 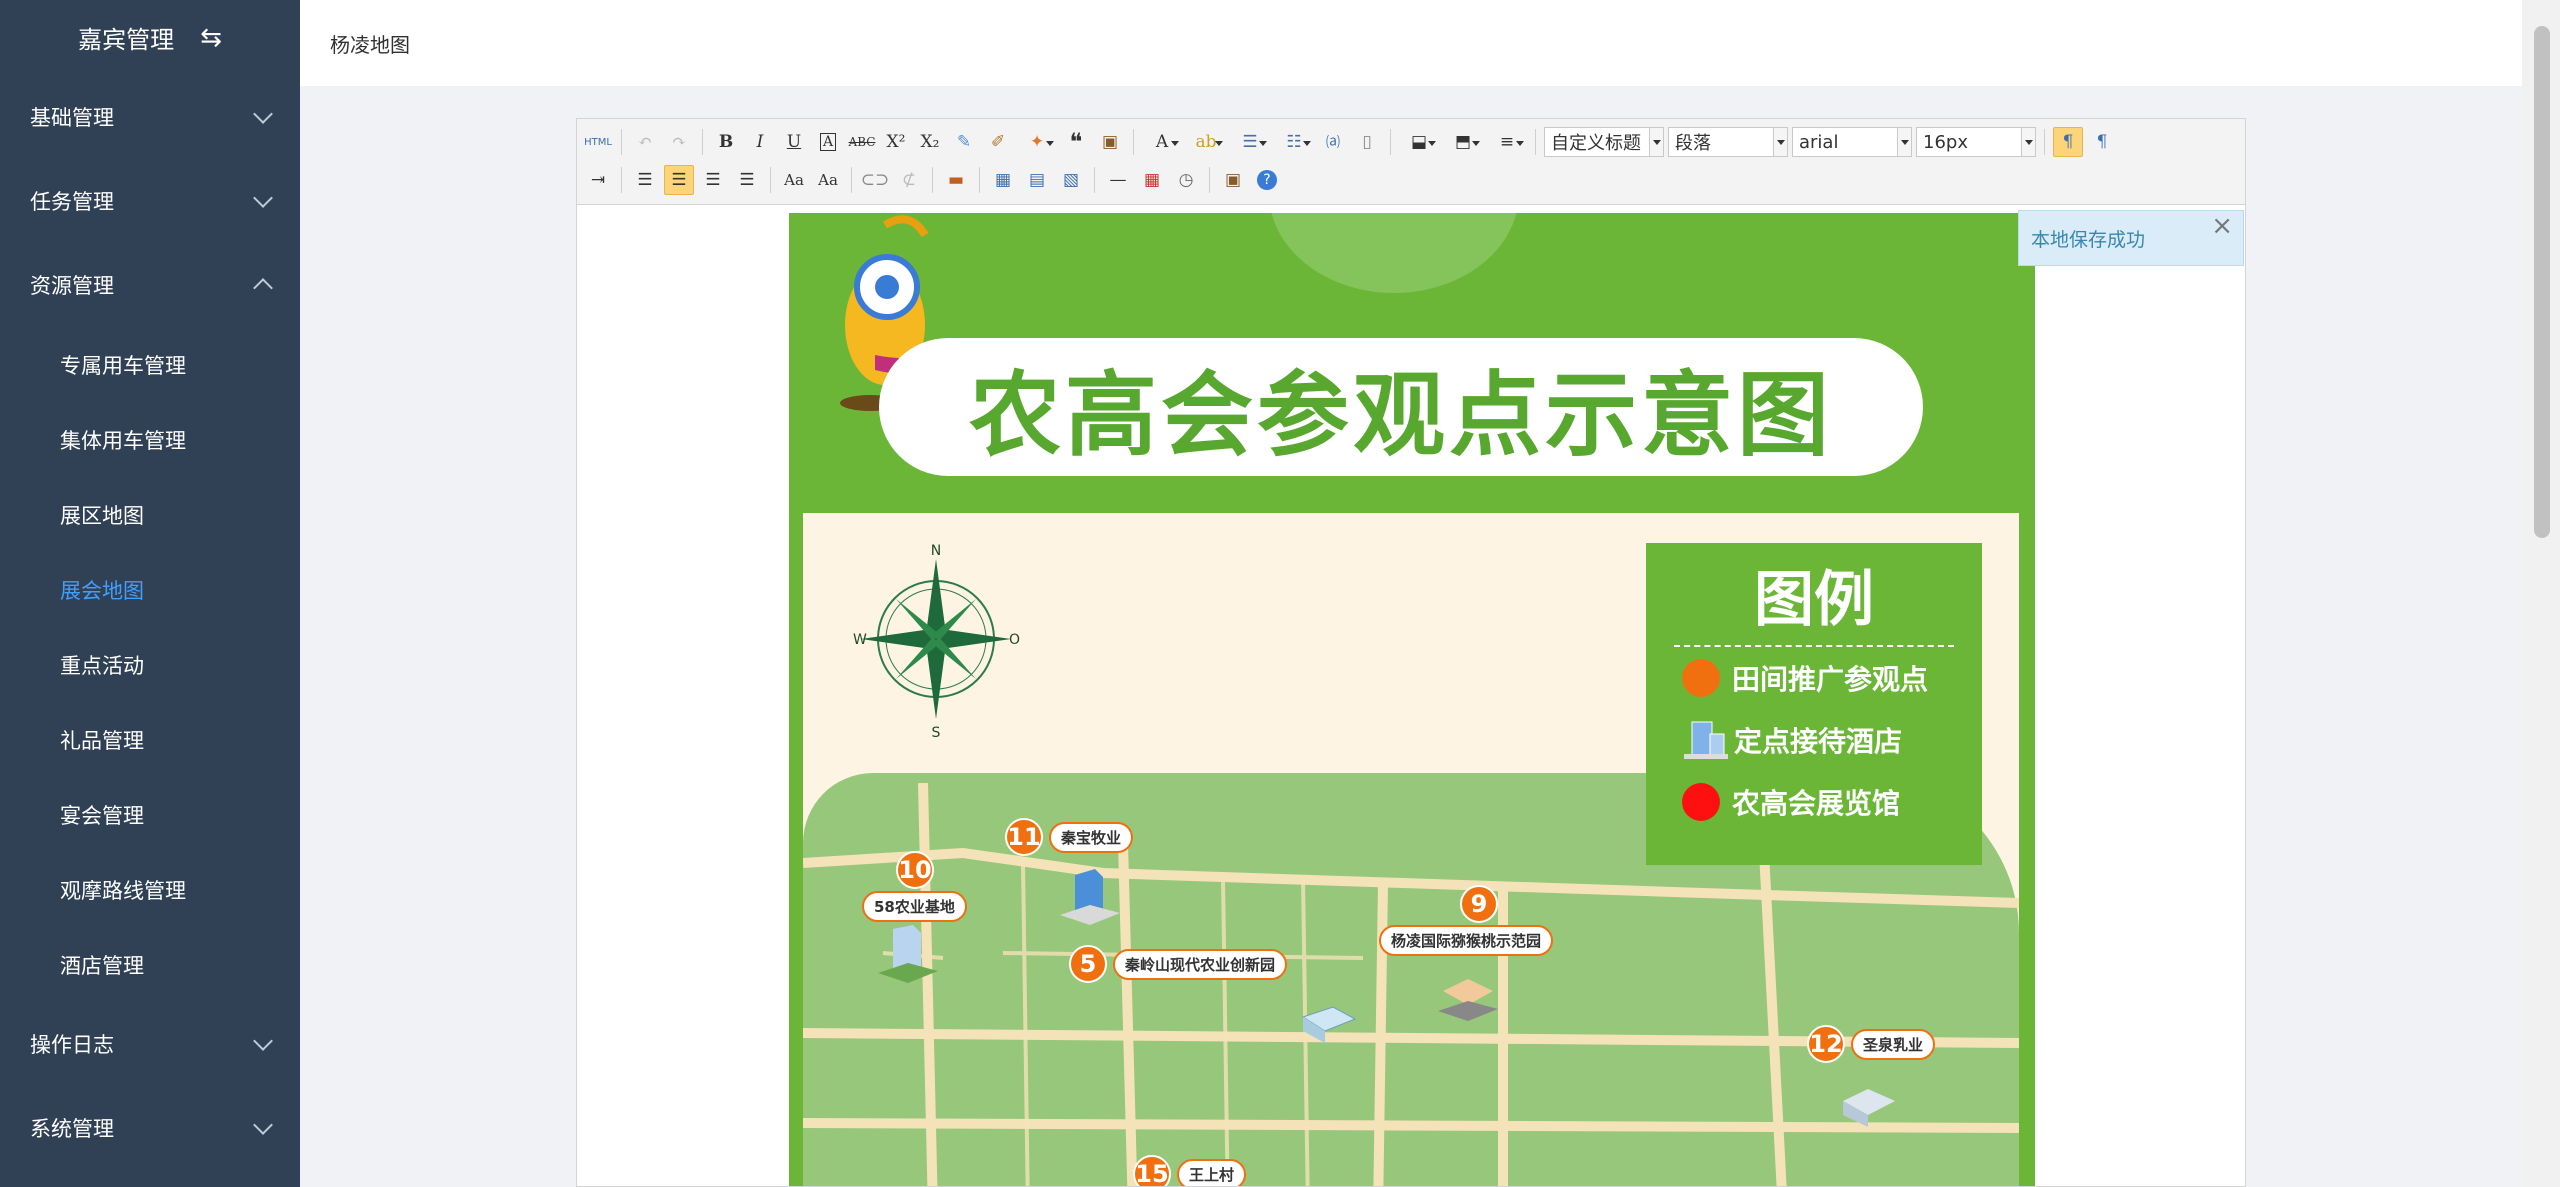 I want to click on html-source-button: HTML, so click(x=598, y=142).